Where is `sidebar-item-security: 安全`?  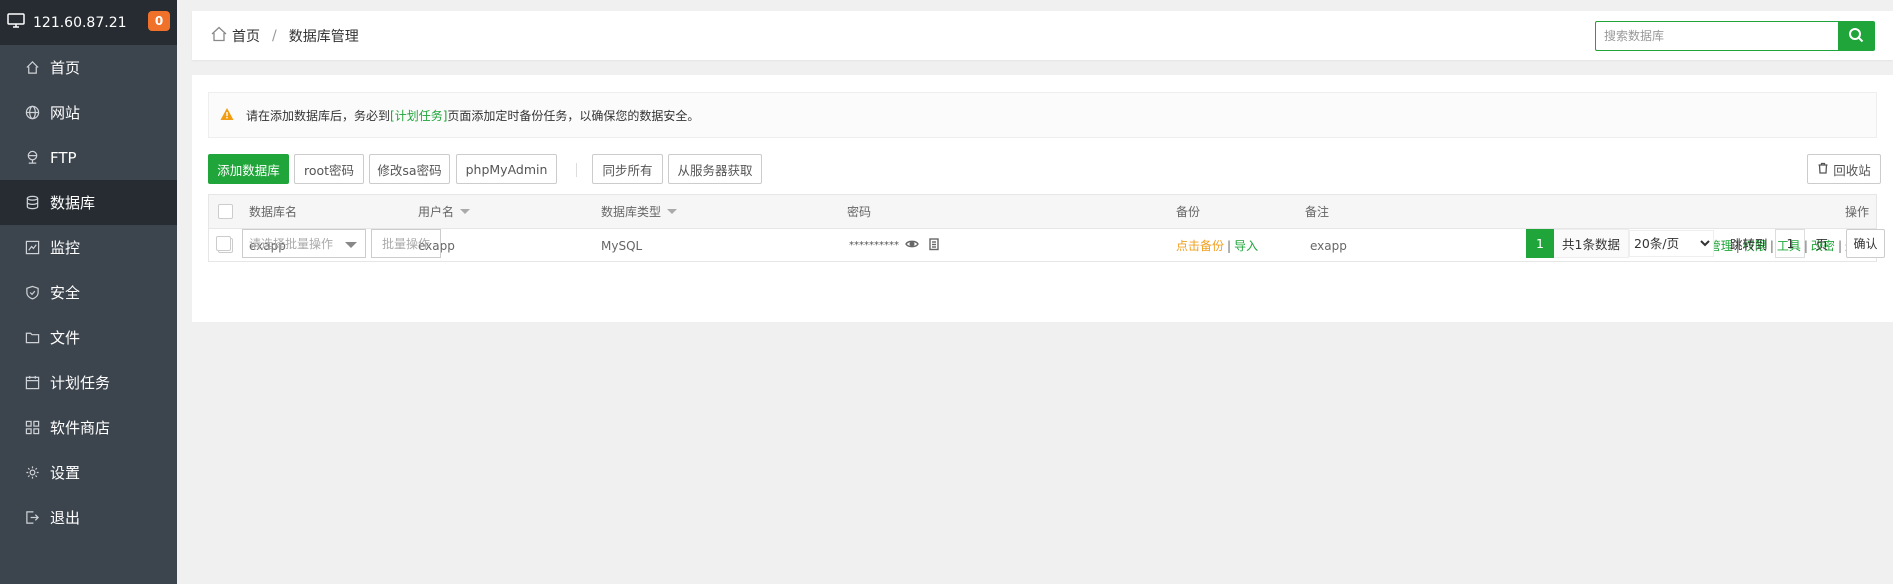 sidebar-item-security: 安全 is located at coordinates (88, 292).